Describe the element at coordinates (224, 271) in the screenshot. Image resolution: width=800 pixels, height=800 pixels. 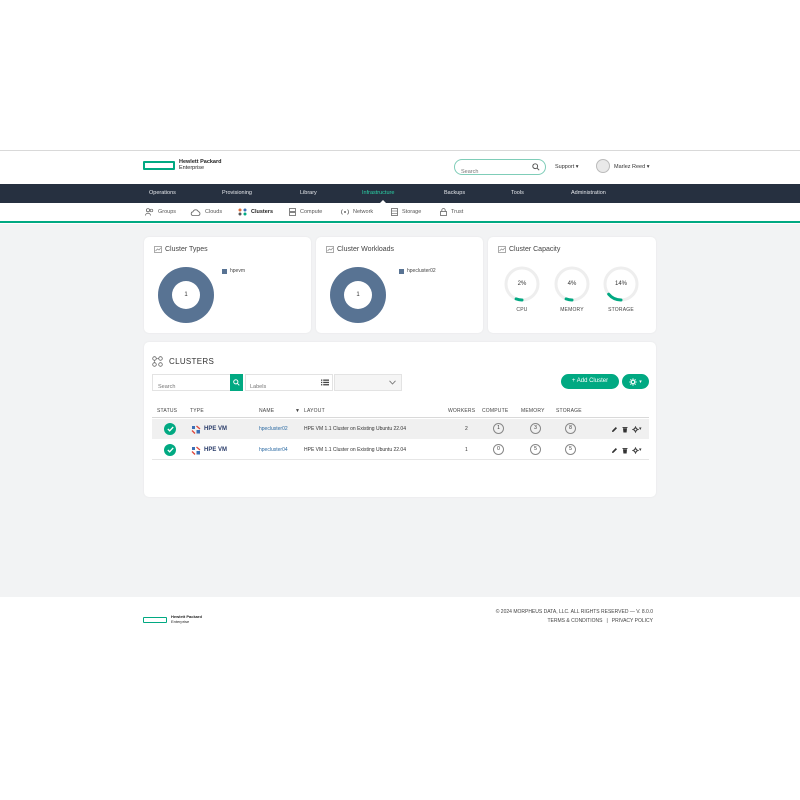
I see `legend-swatch` at that location.